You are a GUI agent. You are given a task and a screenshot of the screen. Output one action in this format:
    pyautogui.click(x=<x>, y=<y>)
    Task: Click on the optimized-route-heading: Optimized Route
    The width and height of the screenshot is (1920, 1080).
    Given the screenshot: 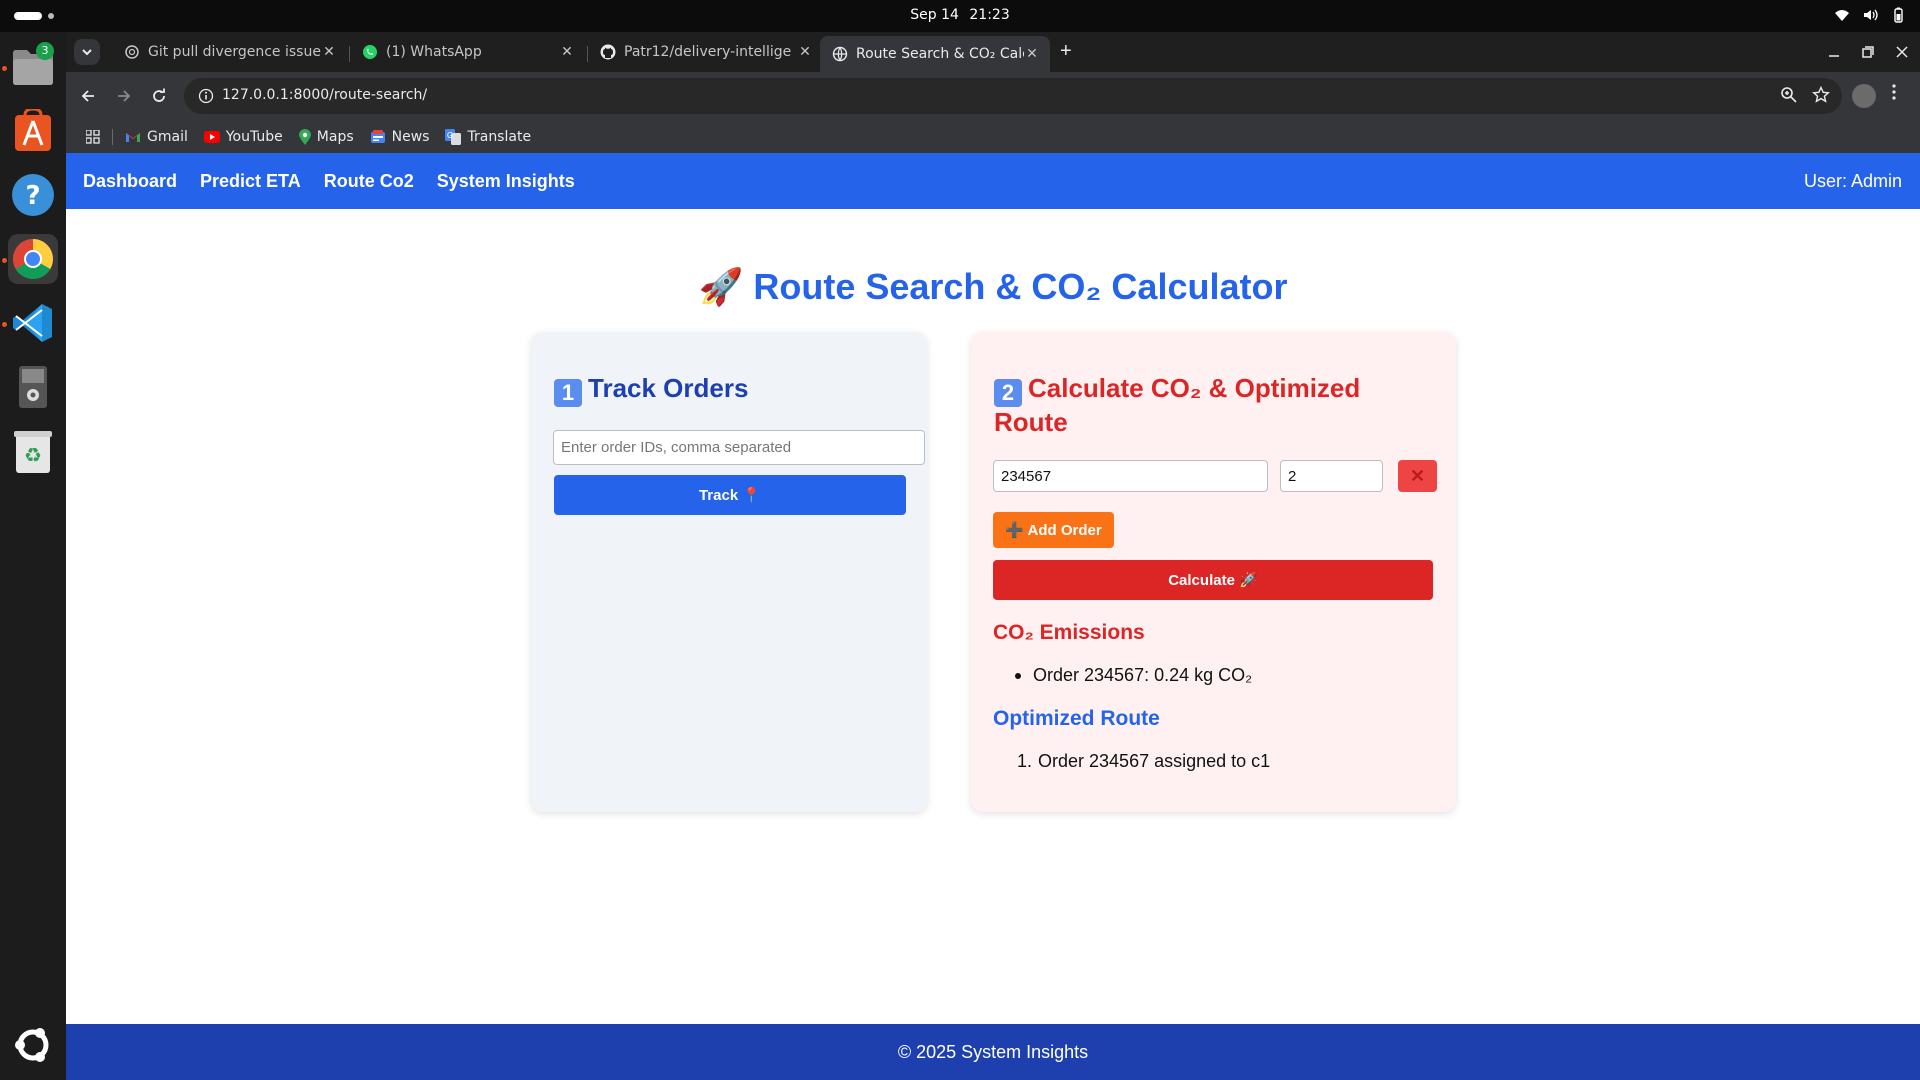 What is the action you would take?
    pyautogui.click(x=1076, y=718)
    